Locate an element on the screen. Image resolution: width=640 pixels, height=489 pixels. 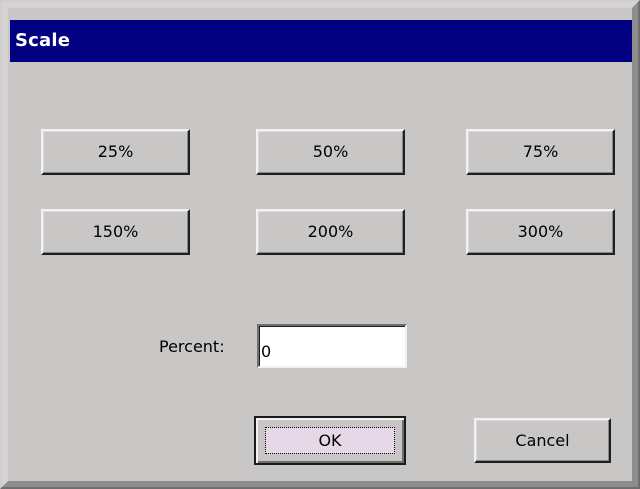
preset-200-label: 200% is located at coordinates (330, 231).